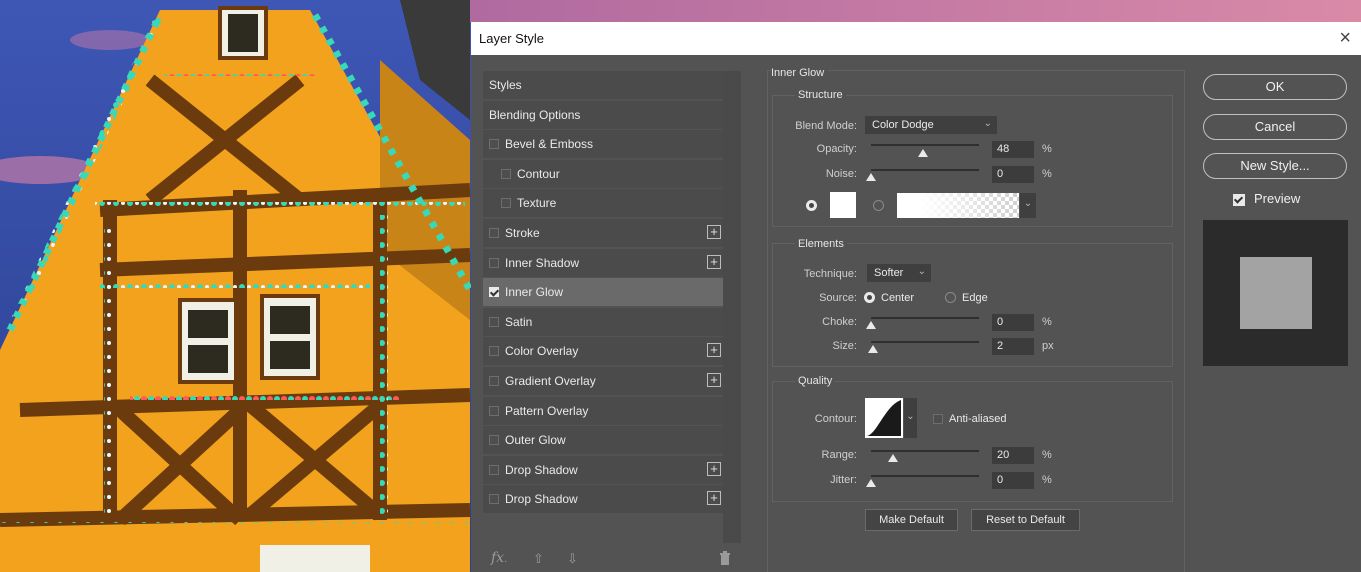  What do you see at coordinates (925, 342) in the screenshot?
I see `size-slider-track` at bounding box center [925, 342].